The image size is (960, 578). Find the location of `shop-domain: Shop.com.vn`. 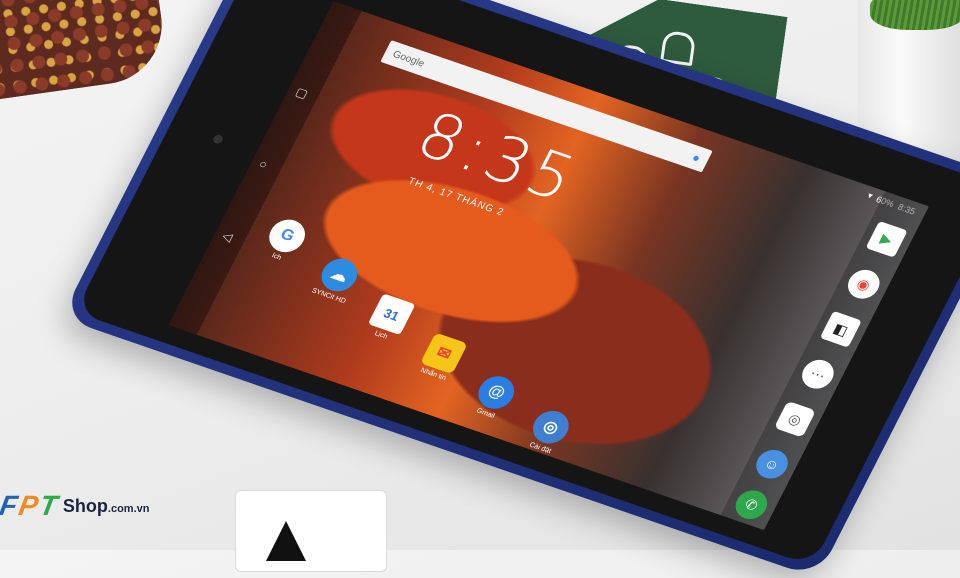

shop-domain: Shop.com.vn is located at coordinates (106, 506).